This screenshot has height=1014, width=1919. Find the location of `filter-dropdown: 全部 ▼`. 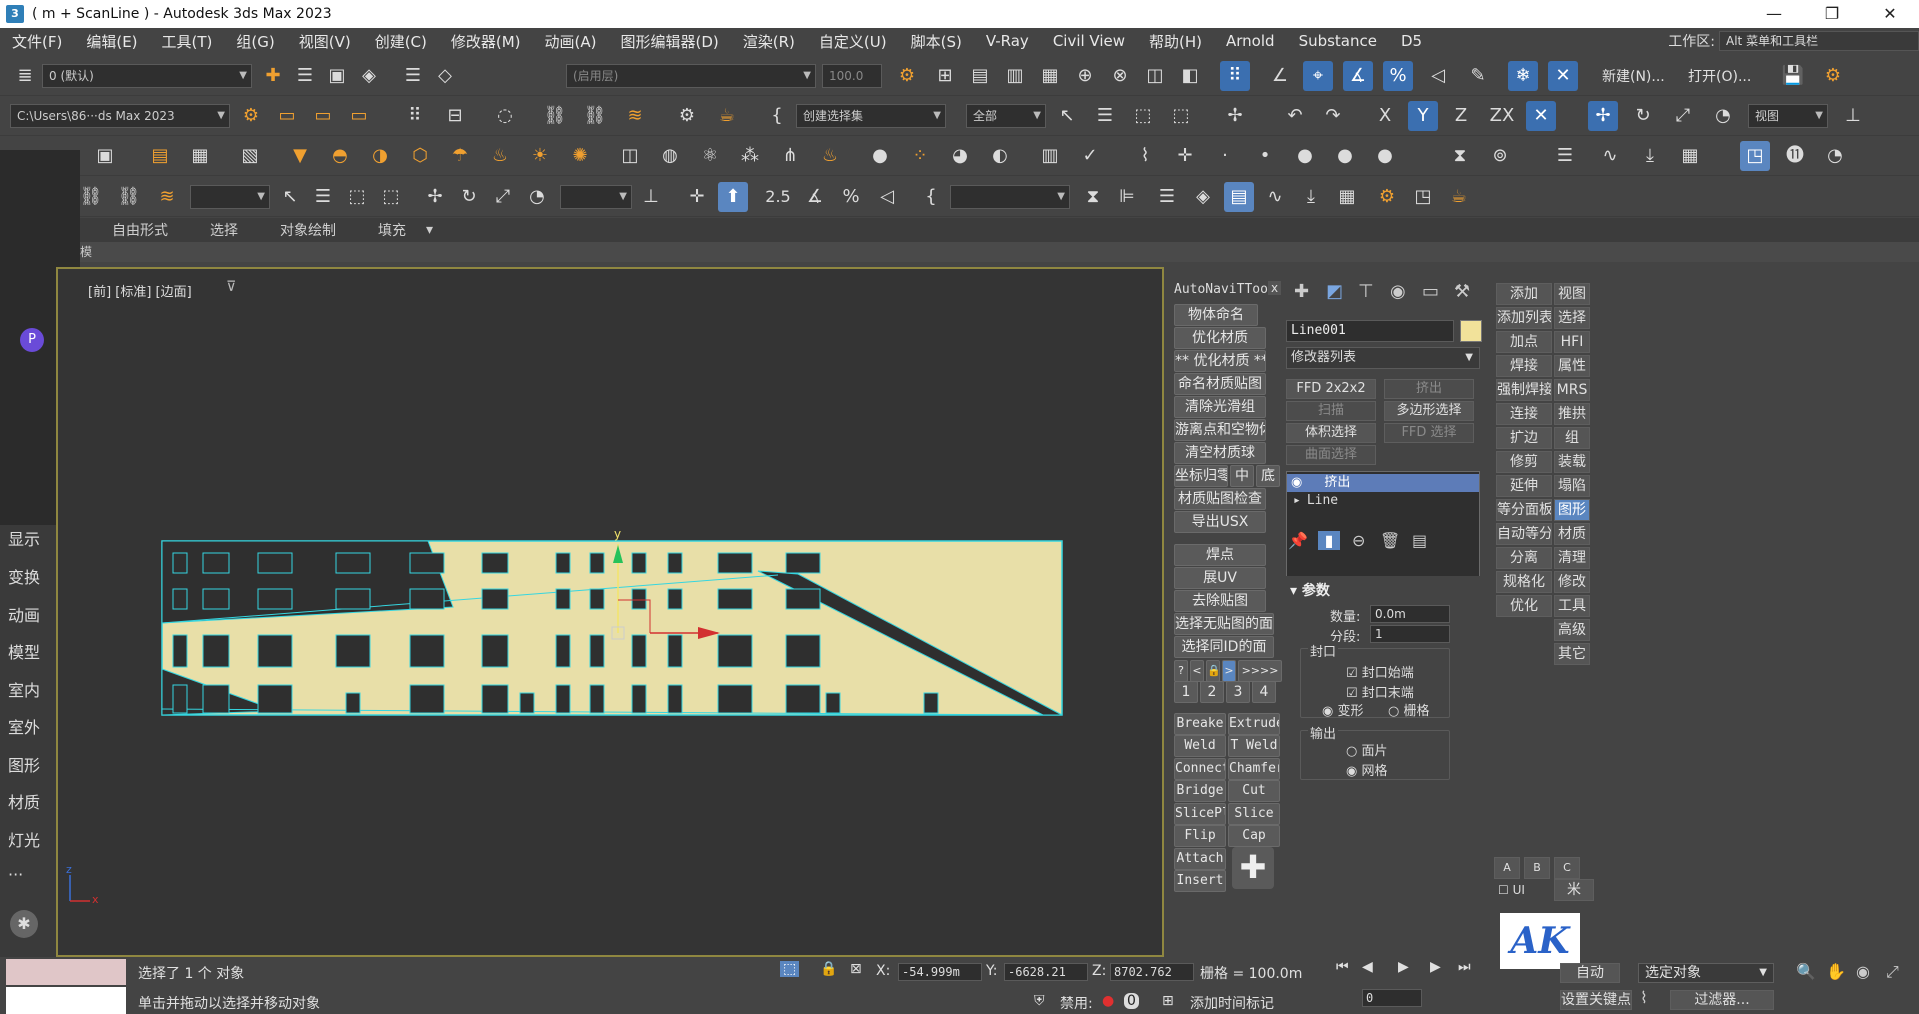

filter-dropdown: 全部 ▼ is located at coordinates (1006, 116).